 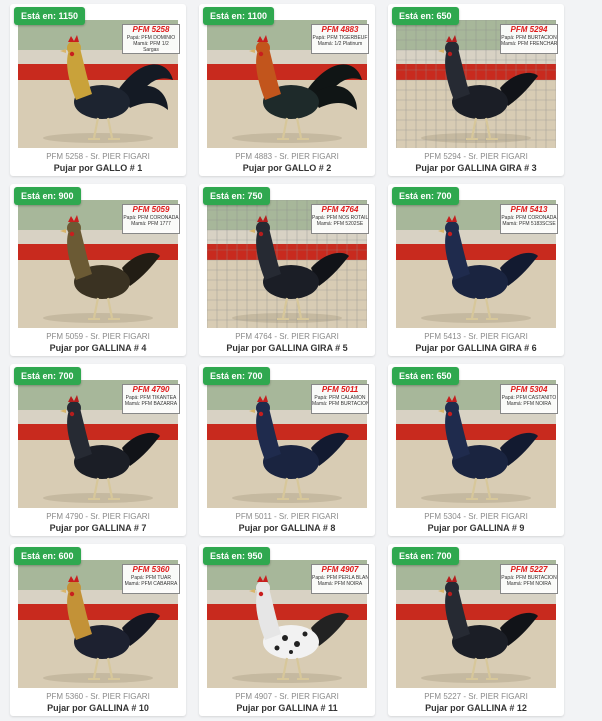 What do you see at coordinates (98, 168) in the screenshot?
I see `bid-link: Pujar por GALLO # 1` at bounding box center [98, 168].